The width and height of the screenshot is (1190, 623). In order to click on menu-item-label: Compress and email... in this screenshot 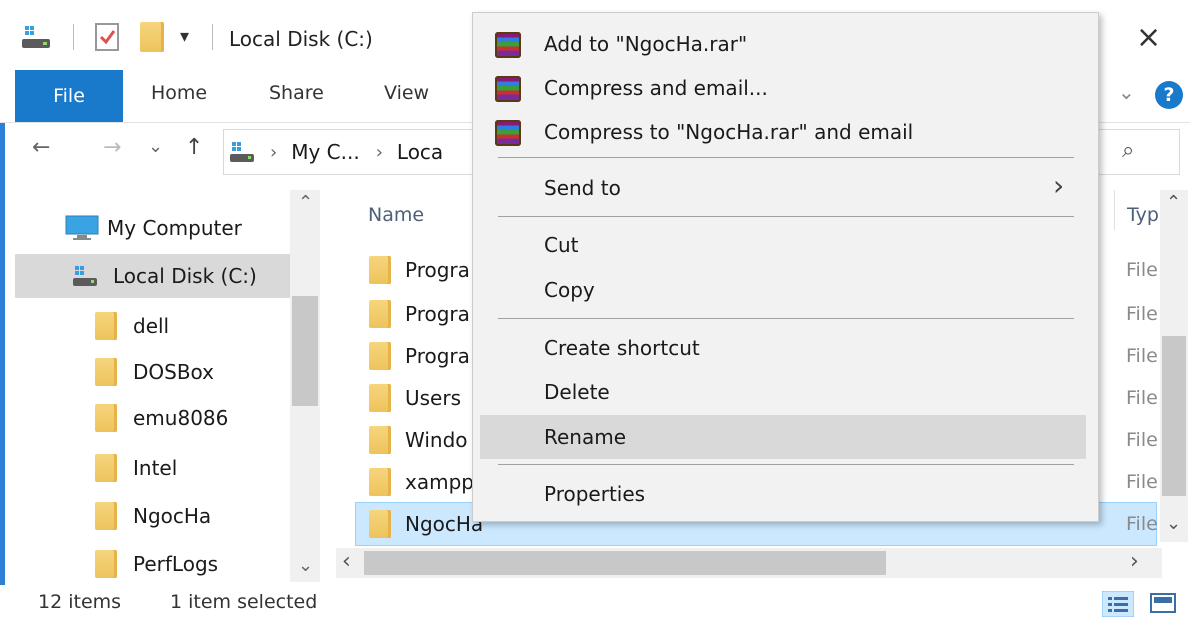, I will do `click(656, 88)`.